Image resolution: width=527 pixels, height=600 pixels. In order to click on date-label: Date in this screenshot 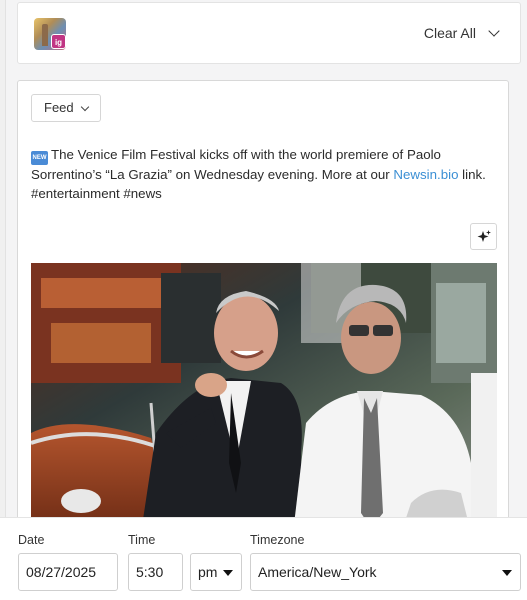, I will do `click(31, 540)`.